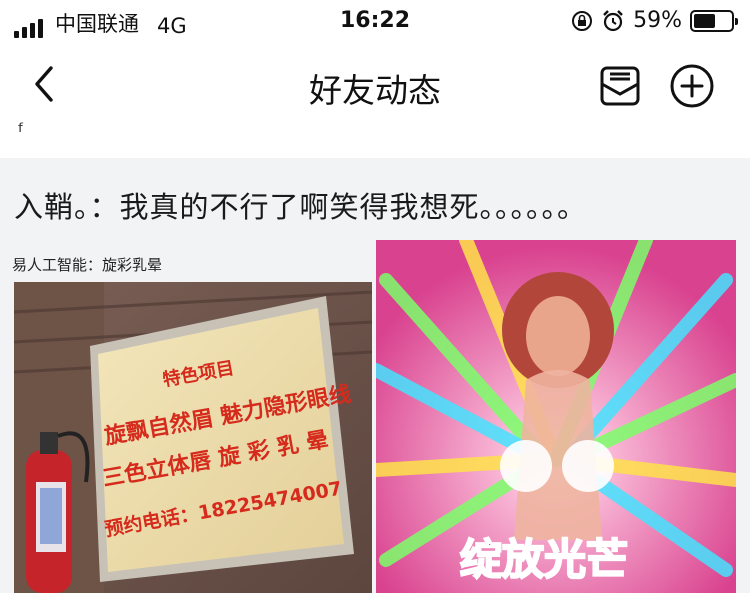  I want to click on alarm-icon, so click(613, 20).